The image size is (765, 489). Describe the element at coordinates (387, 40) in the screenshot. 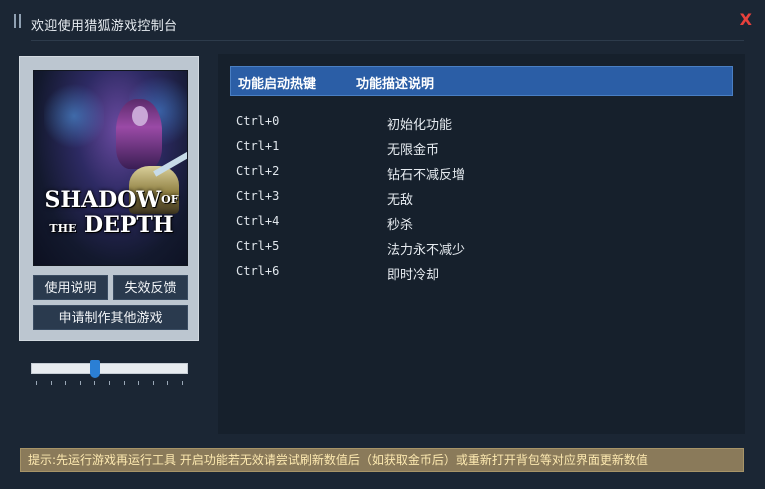

I see `title-divider` at that location.